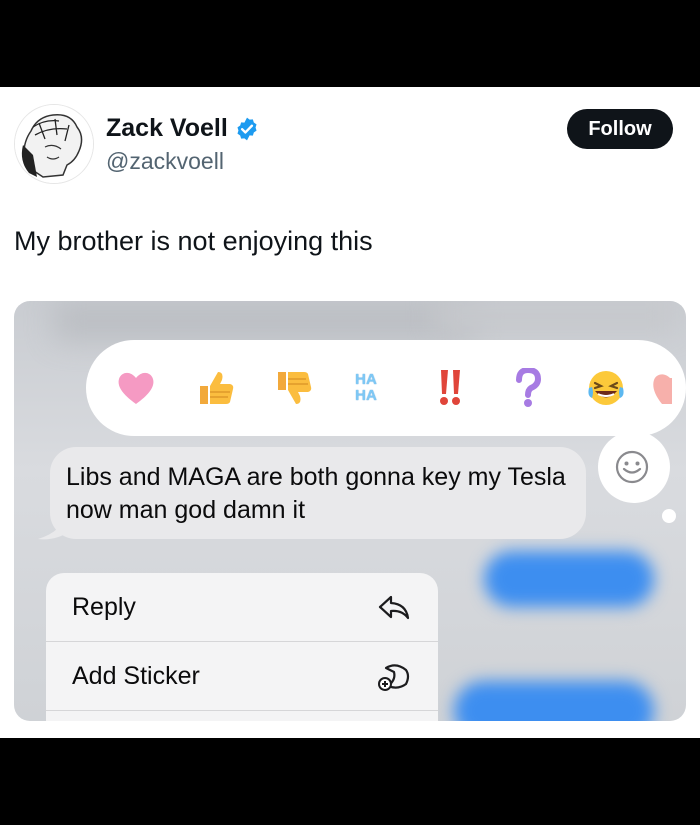  What do you see at coordinates (366, 379) in the screenshot?
I see `haha-text-1: HA` at bounding box center [366, 379].